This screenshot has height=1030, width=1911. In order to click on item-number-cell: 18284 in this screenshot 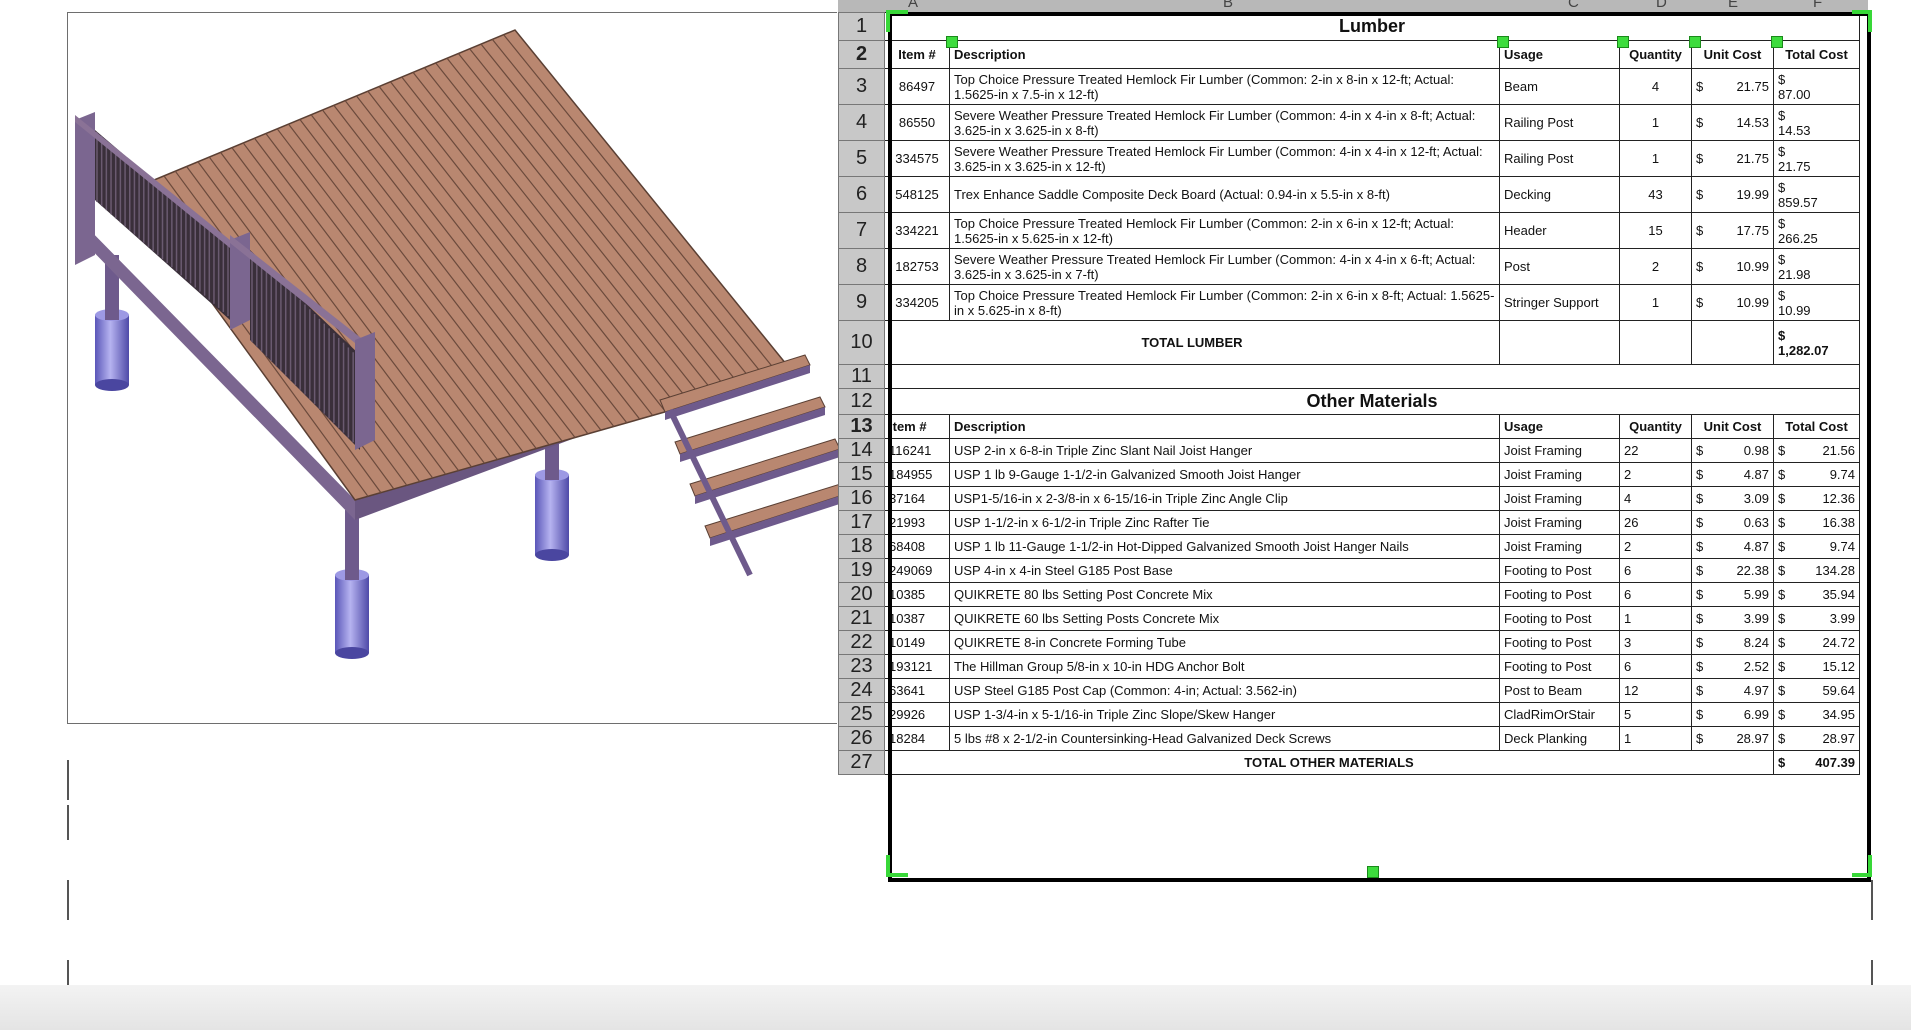, I will do `click(917, 738)`.